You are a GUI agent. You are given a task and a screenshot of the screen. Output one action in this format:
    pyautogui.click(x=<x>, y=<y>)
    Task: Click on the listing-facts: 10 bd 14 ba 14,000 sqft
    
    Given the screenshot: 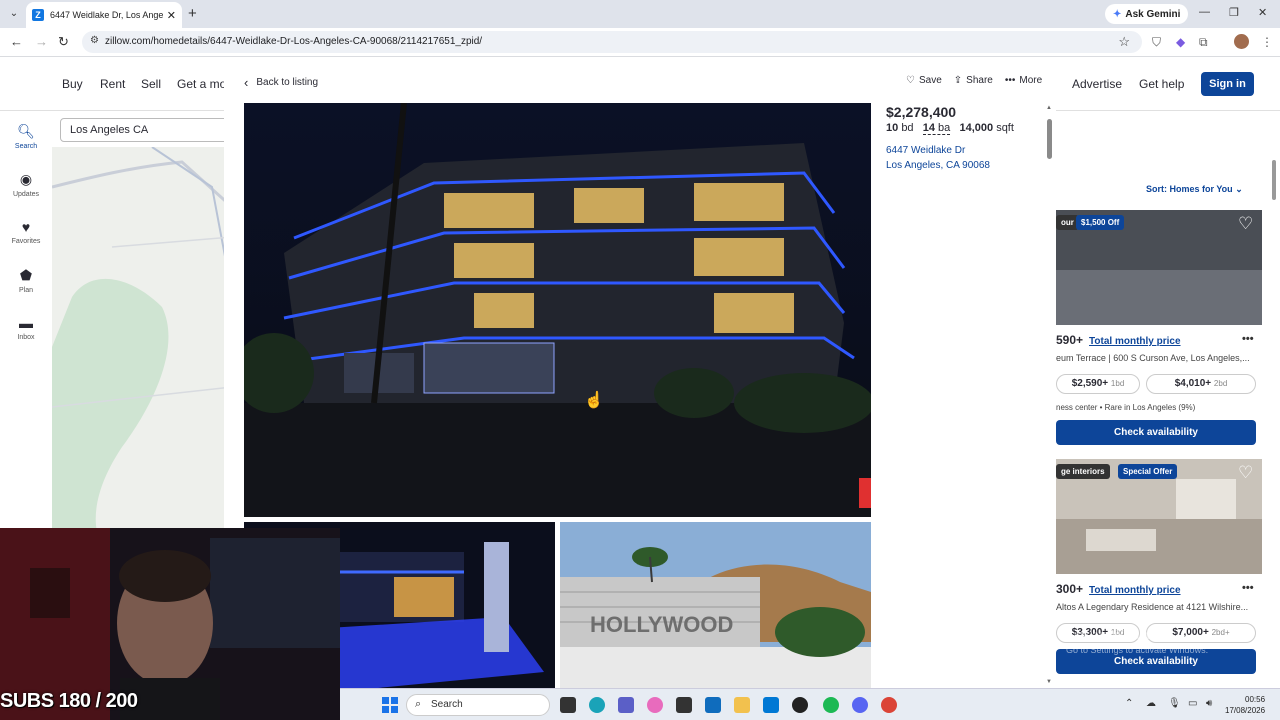 What is the action you would take?
    pyautogui.click(x=950, y=128)
    